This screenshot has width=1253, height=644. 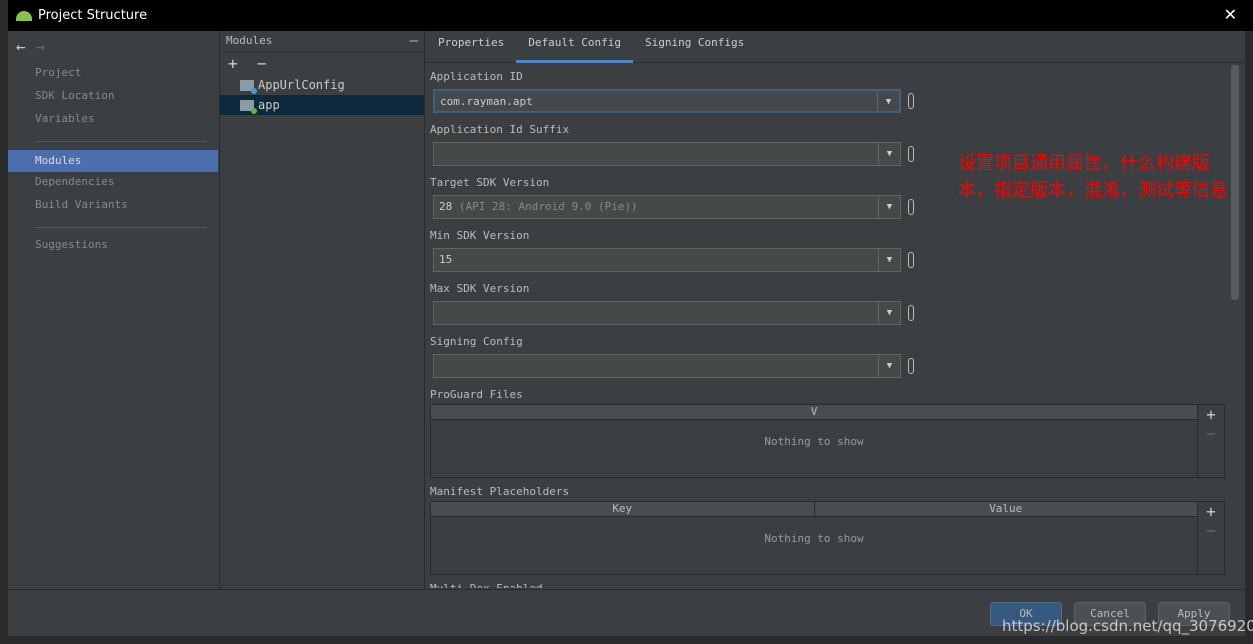 What do you see at coordinates (667, 154) in the screenshot?
I see `application-id-suffix-combo: ▼` at bounding box center [667, 154].